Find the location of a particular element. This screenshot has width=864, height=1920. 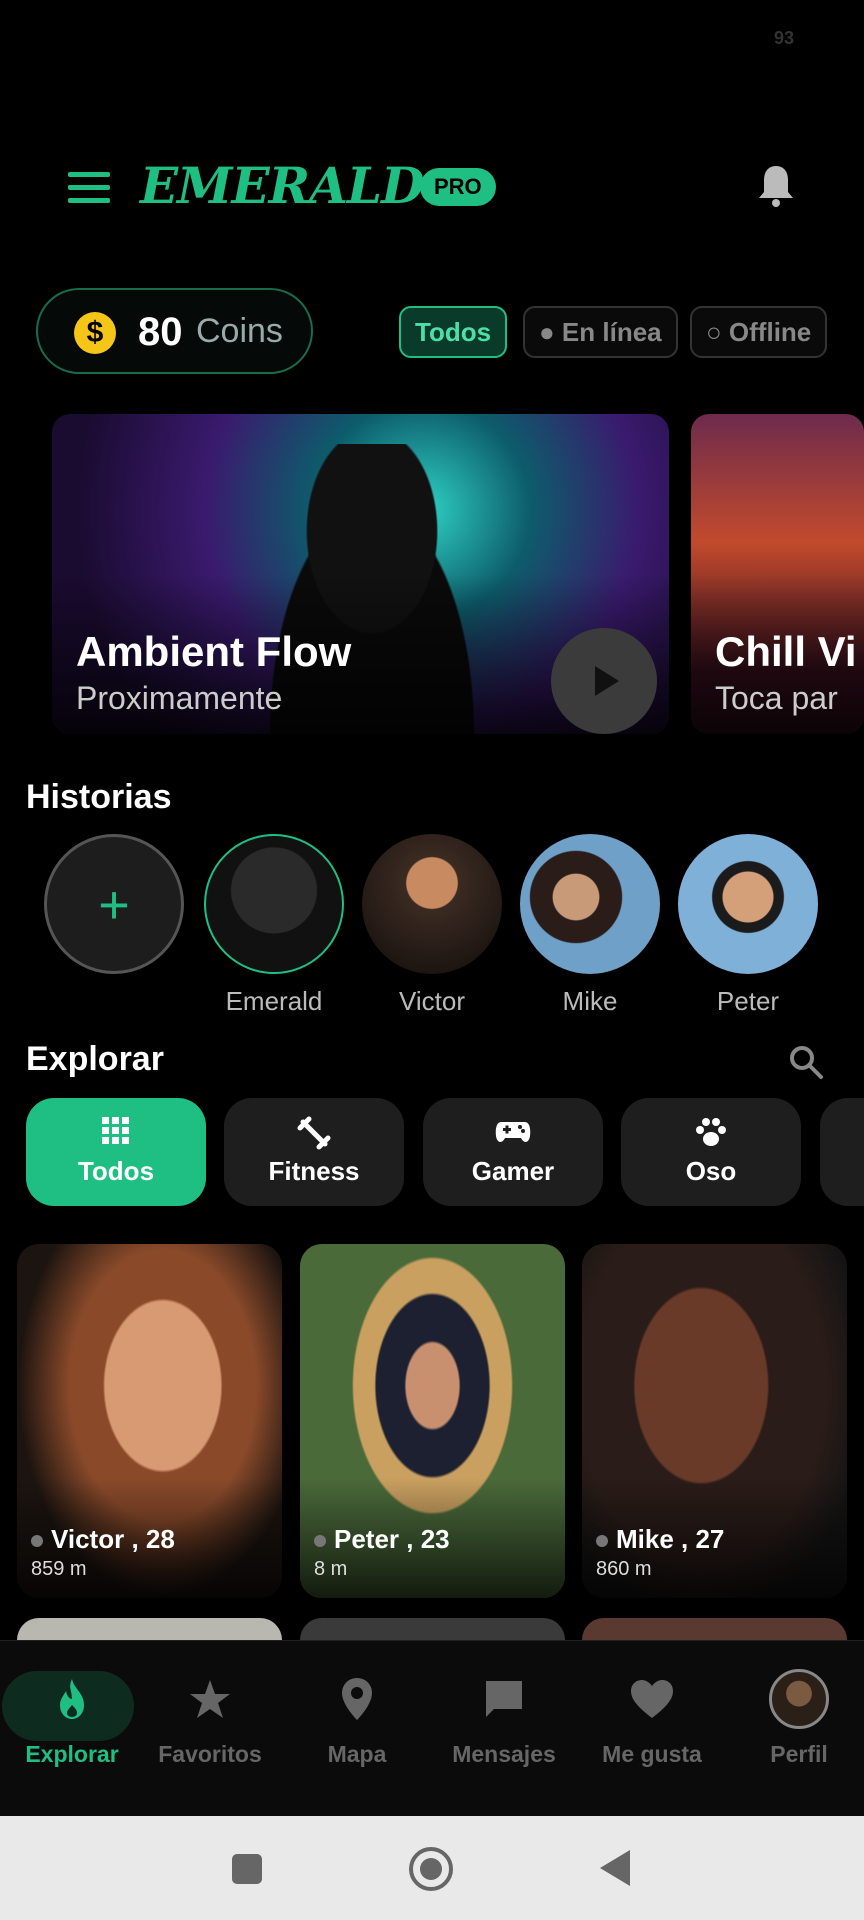

featured-title: Ambient Flow is located at coordinates (214, 651).